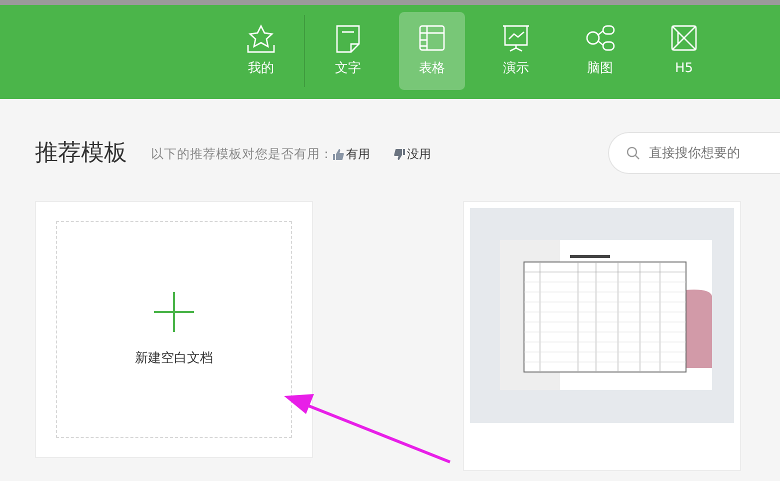 This screenshot has width=780, height=481. What do you see at coordinates (261, 38) in the screenshot?
I see `star-icon` at bounding box center [261, 38].